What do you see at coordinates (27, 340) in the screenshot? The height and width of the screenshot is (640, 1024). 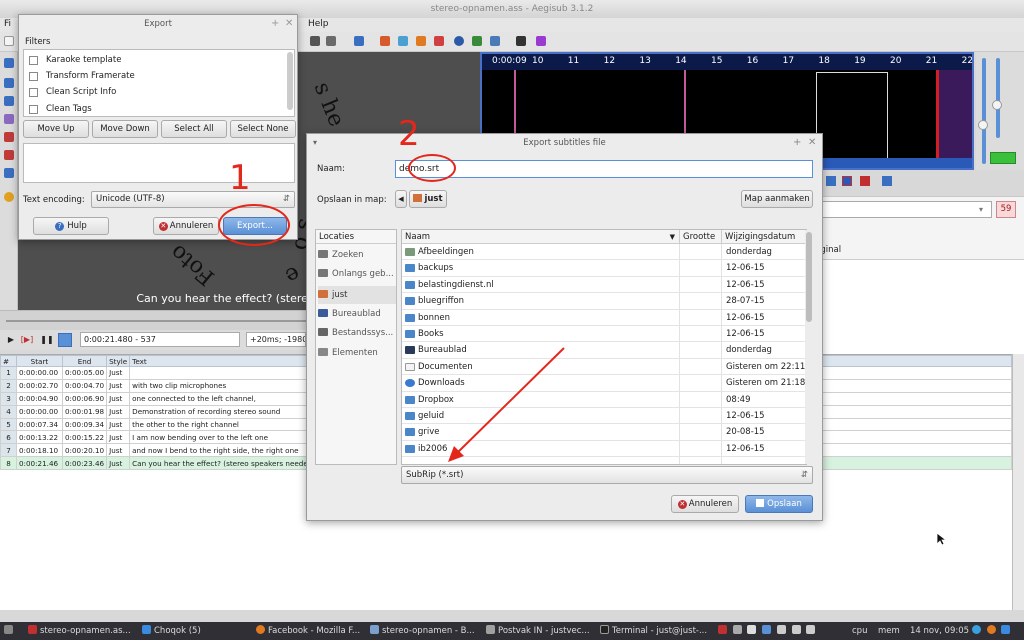 I see `play-line-icon: [▶]` at bounding box center [27, 340].